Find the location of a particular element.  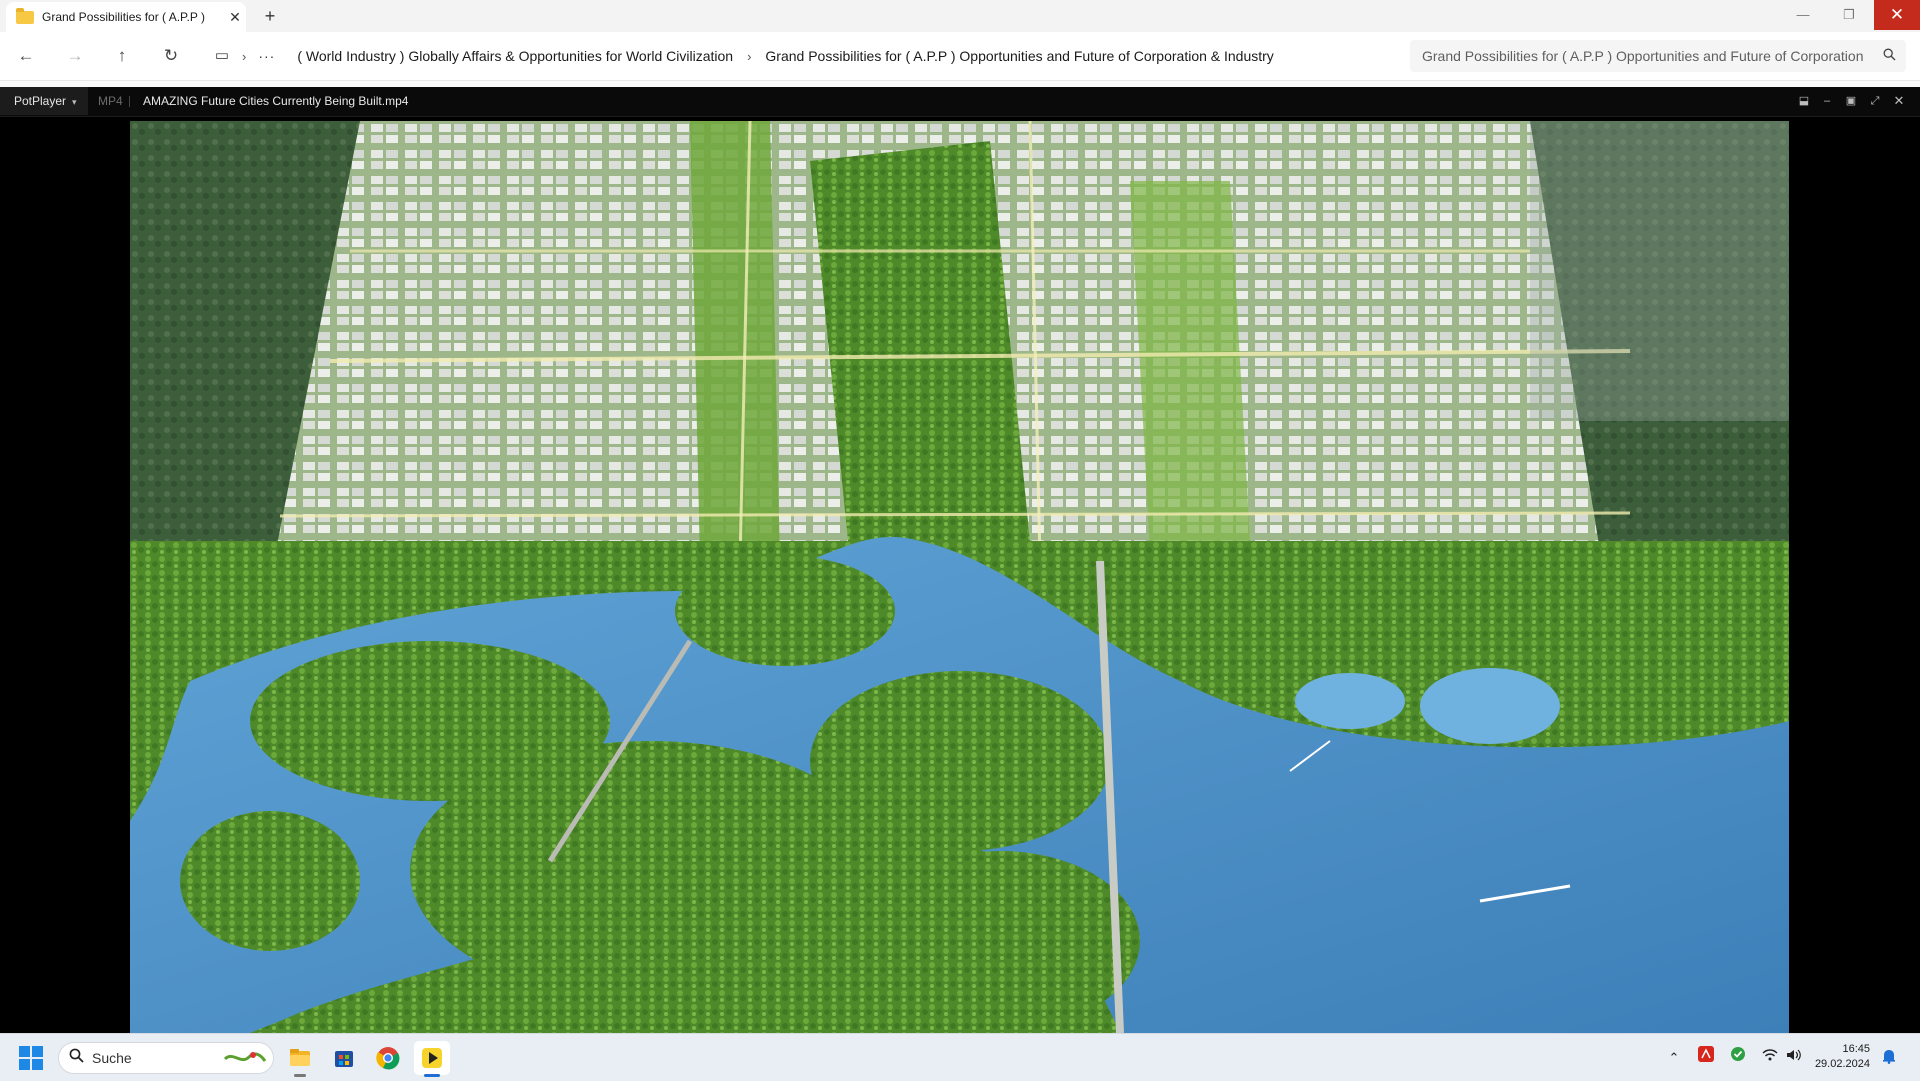

wifi-icon is located at coordinates (1770, 1058).